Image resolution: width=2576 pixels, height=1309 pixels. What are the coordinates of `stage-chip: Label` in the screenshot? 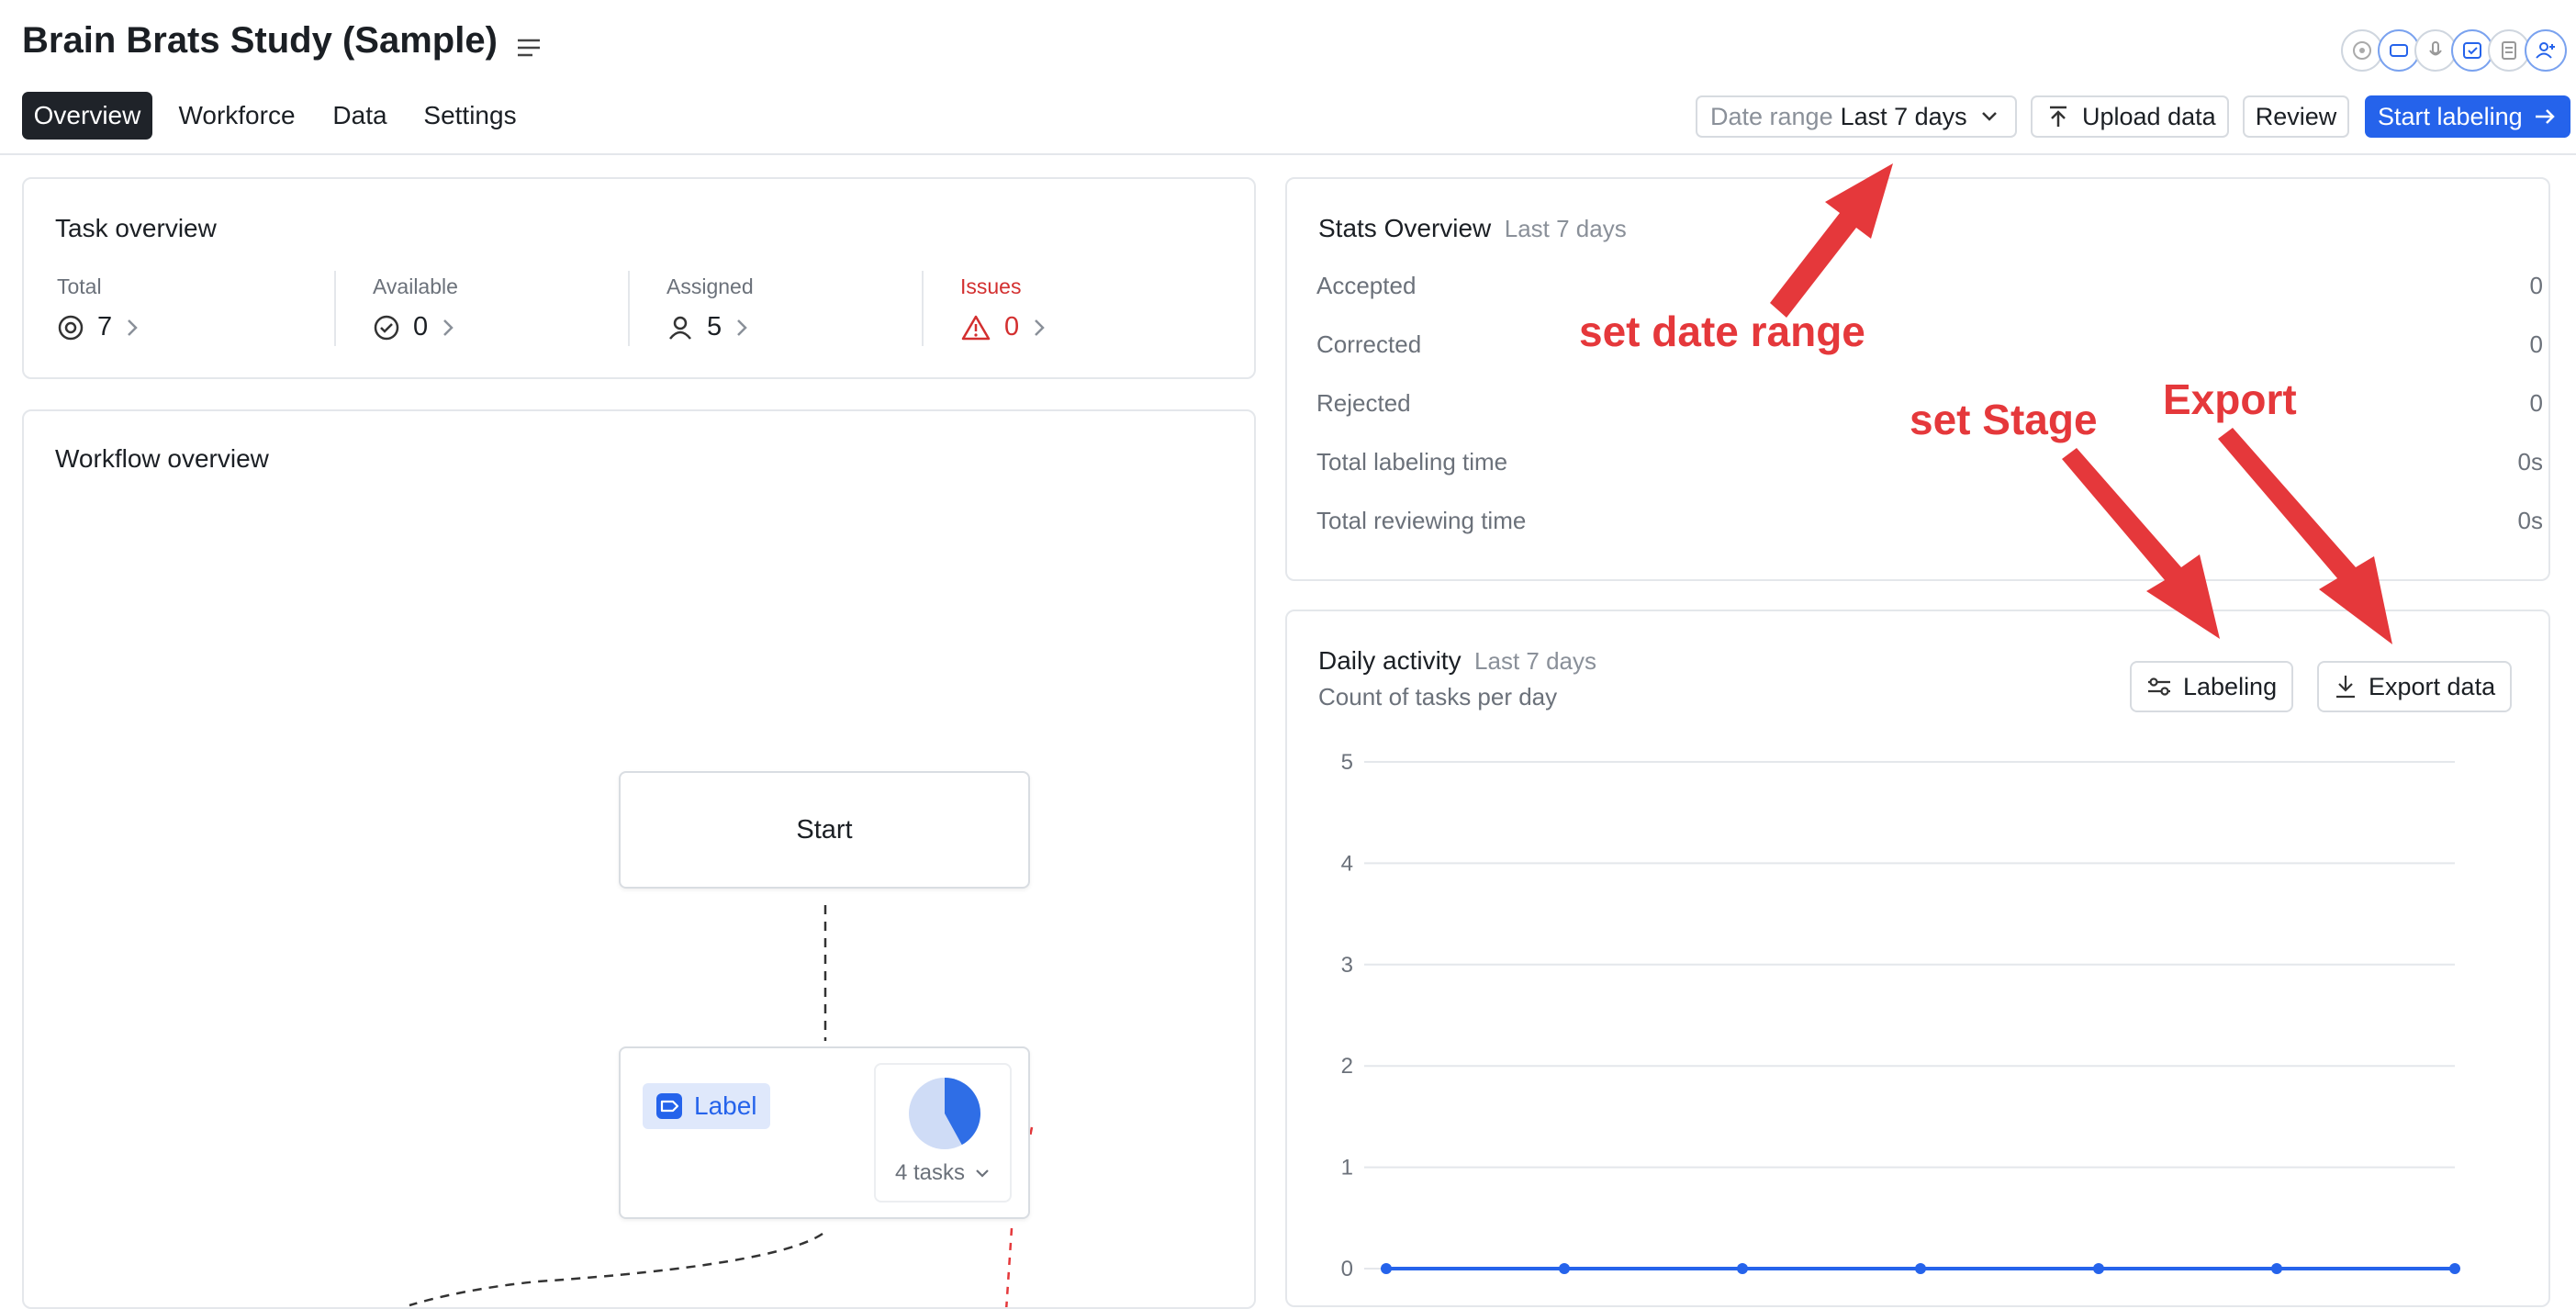 It's located at (706, 1106).